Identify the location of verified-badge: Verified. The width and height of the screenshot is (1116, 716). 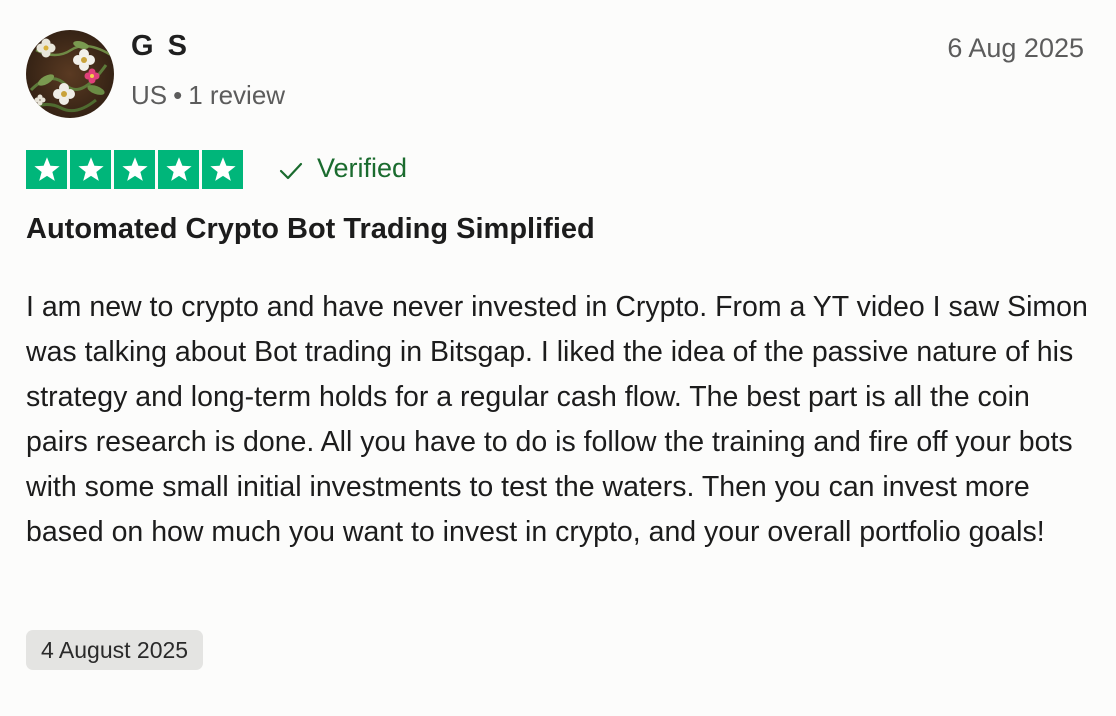
(342, 168).